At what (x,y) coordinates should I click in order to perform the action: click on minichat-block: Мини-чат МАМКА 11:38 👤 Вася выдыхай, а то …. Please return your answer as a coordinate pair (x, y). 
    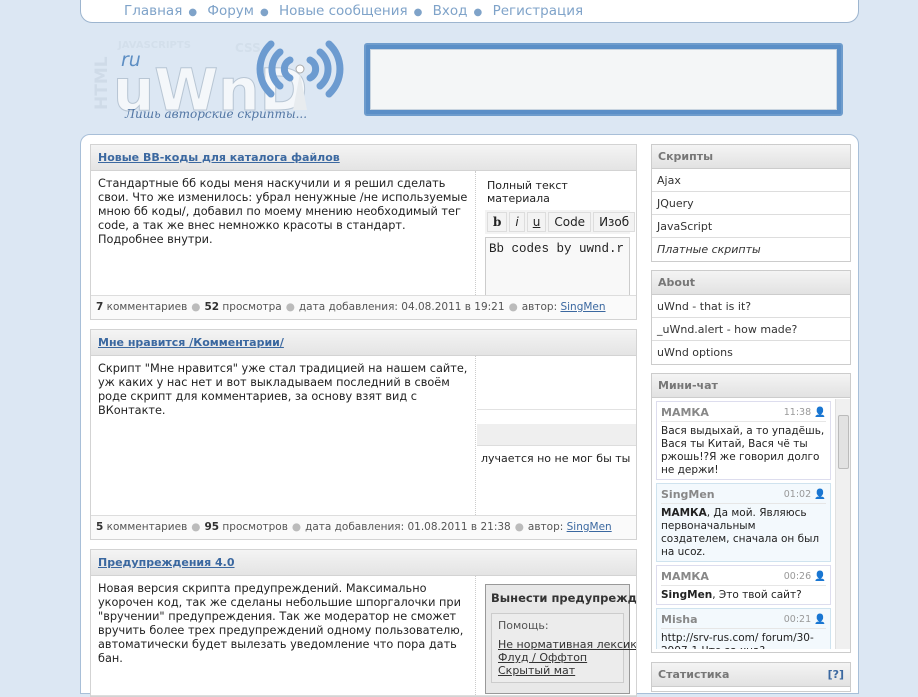
    Looking at the image, I should click on (751, 513).